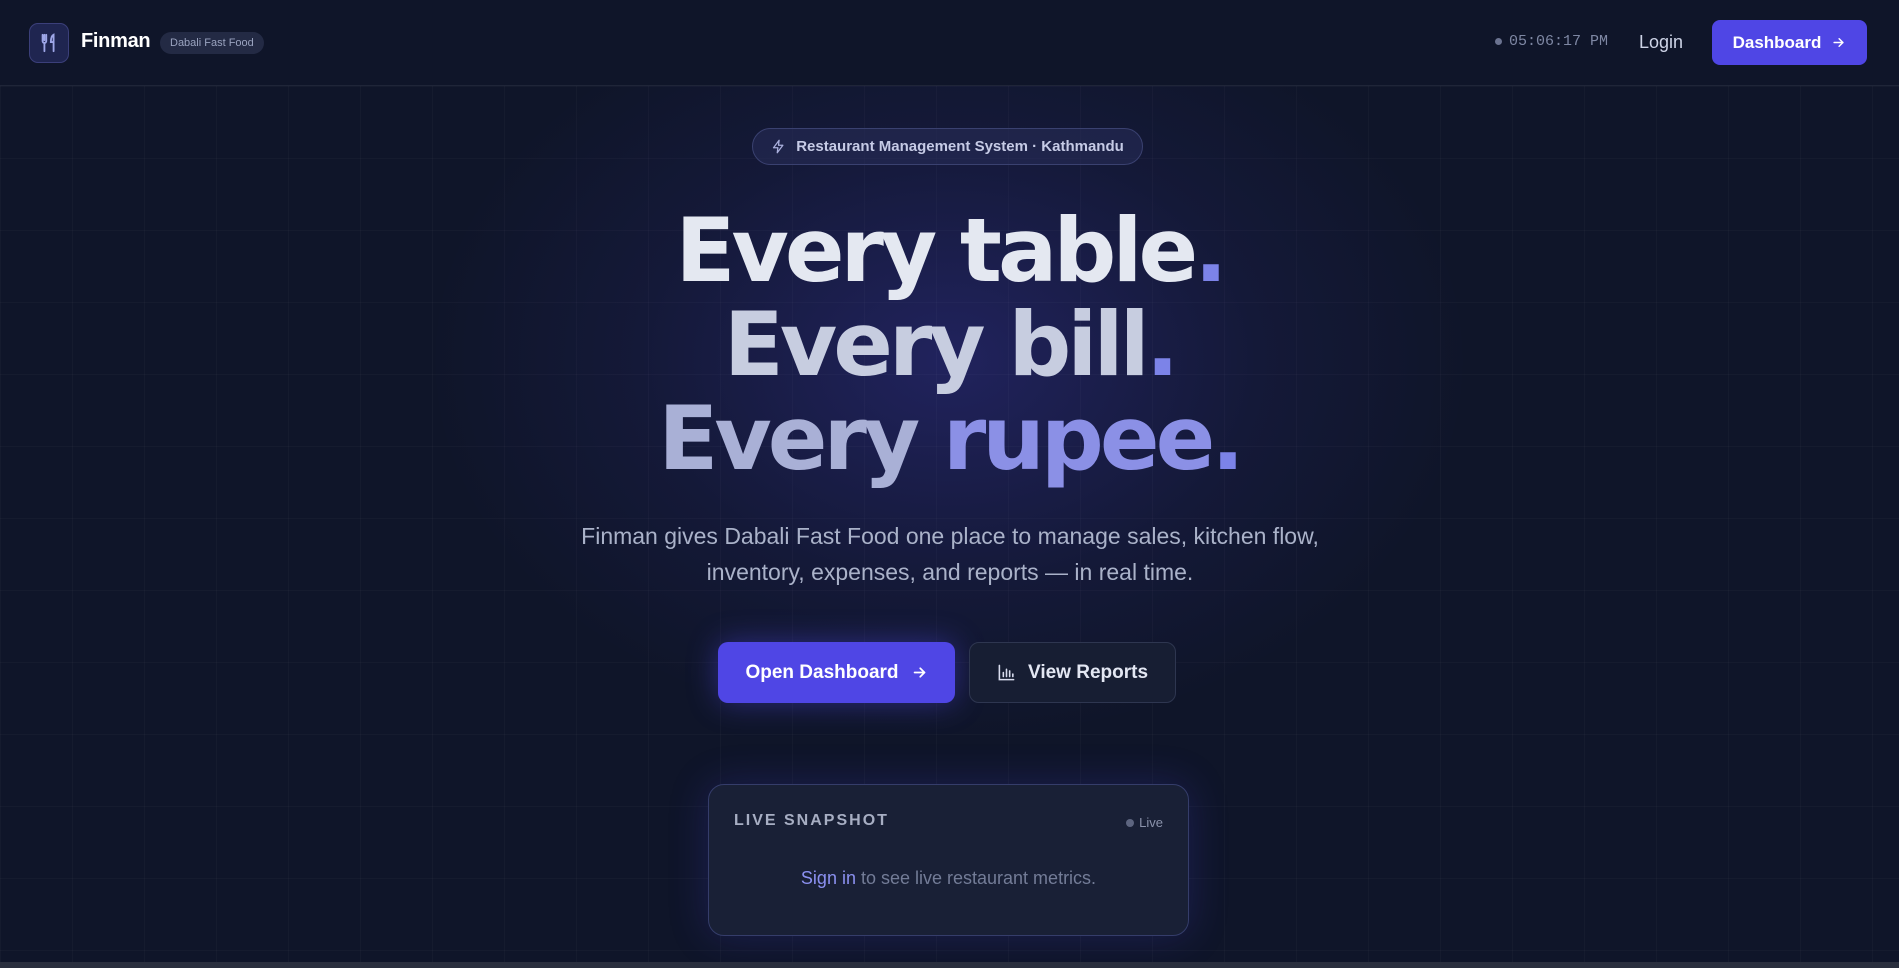  I want to click on hero-pill: Restaurant Management System · Kathmandu, so click(947, 146).